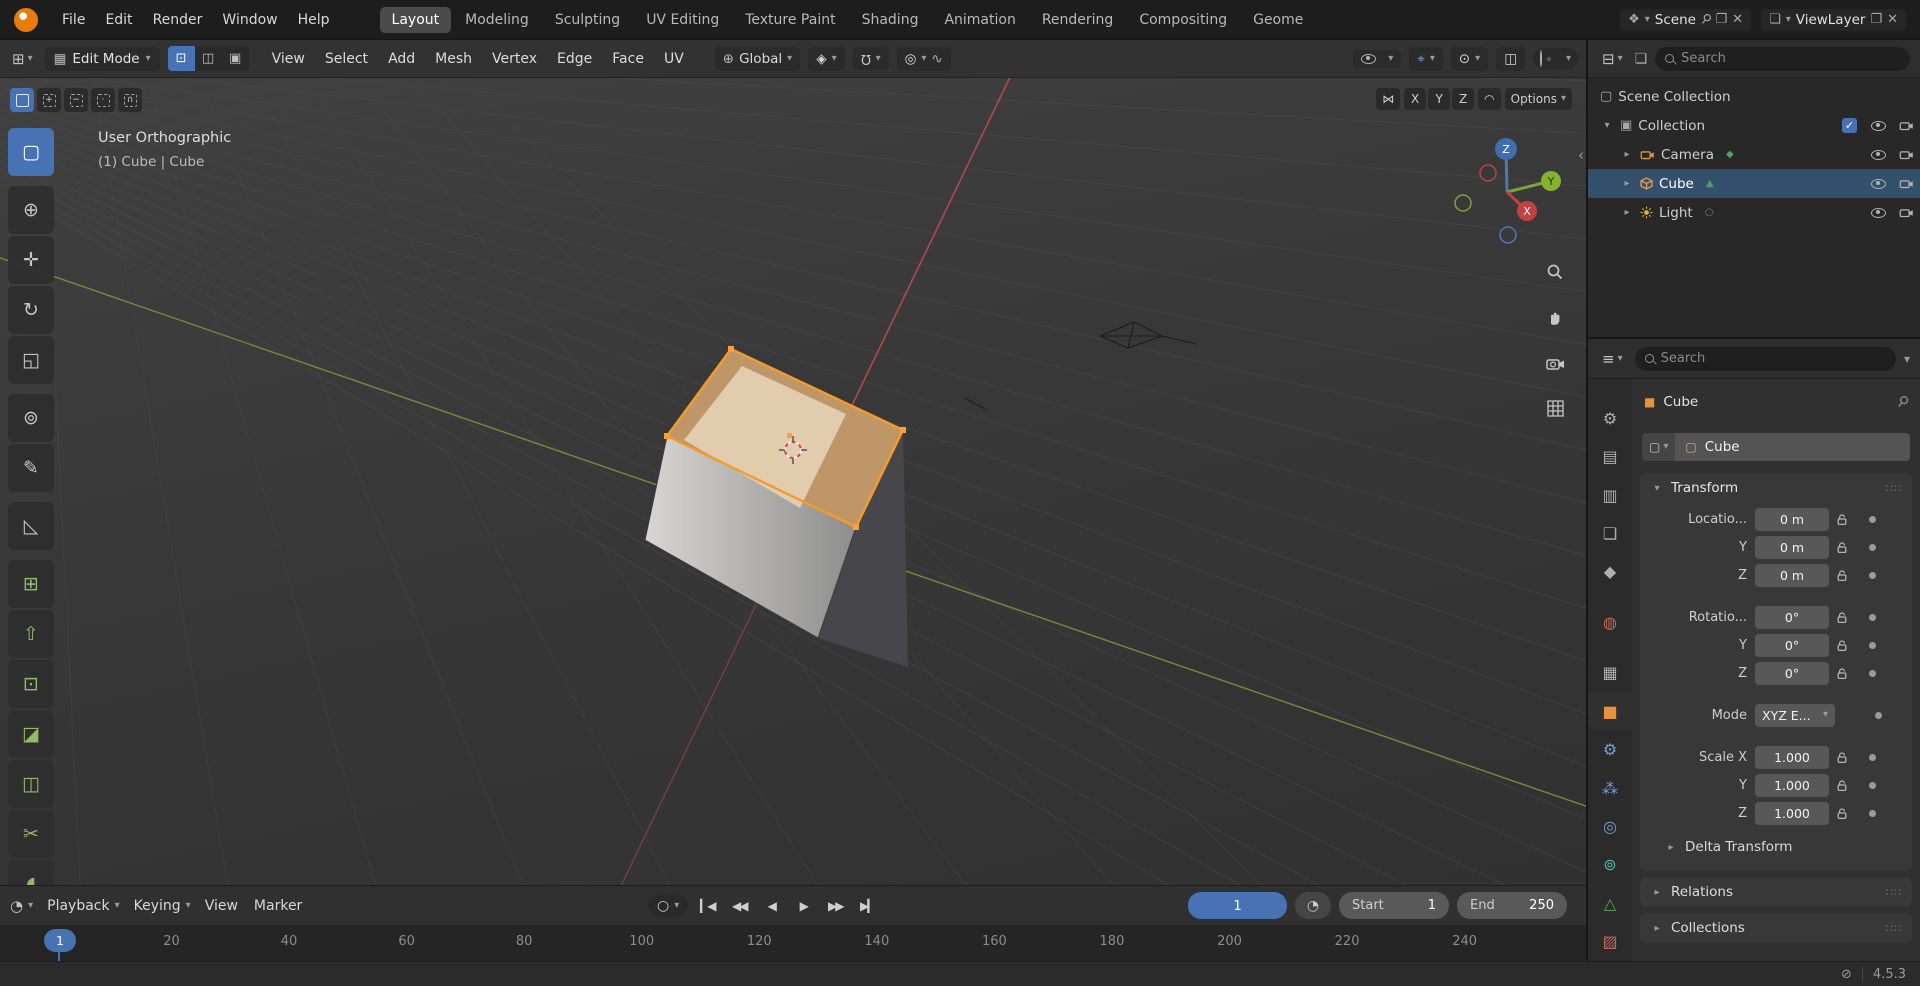 This screenshot has width=1920, height=986. Describe the element at coordinates (31, 526) in the screenshot. I see `measure-tool: ◺` at that location.